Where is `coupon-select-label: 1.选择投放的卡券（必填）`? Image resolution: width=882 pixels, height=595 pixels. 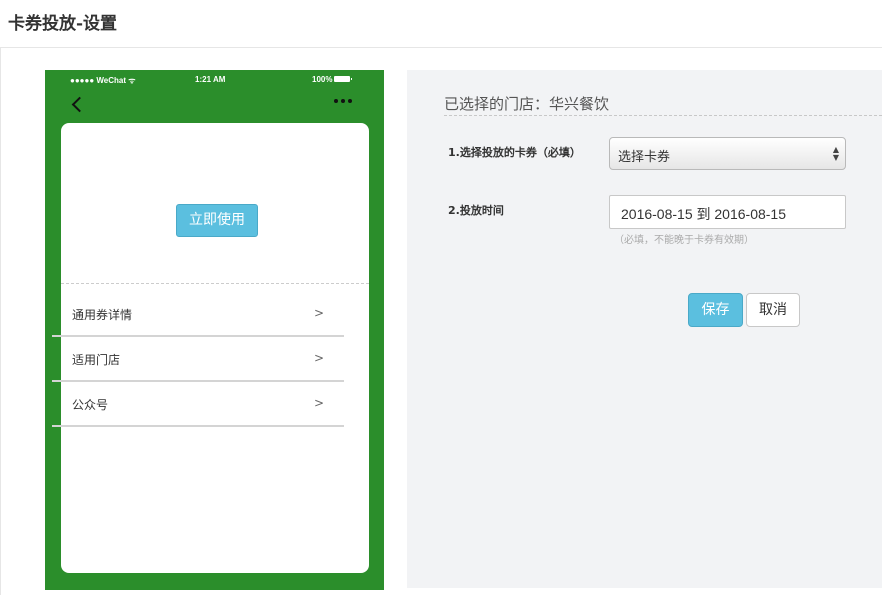 coupon-select-label: 1.选择投放的卡券（必填） is located at coordinates (514, 152).